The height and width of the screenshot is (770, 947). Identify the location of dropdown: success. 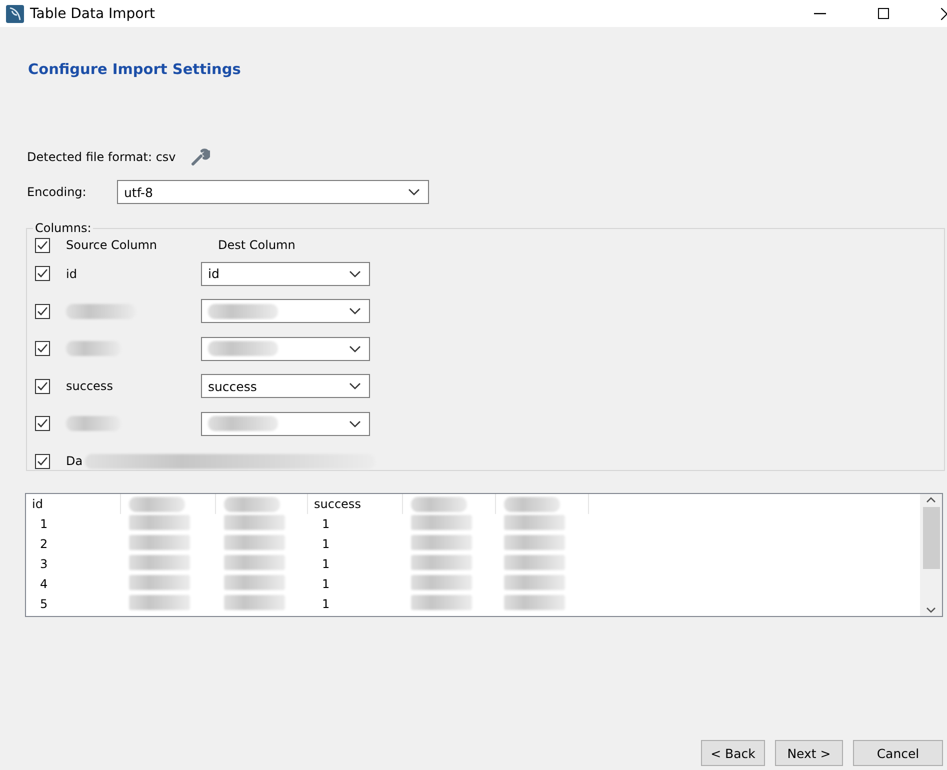
(285, 386).